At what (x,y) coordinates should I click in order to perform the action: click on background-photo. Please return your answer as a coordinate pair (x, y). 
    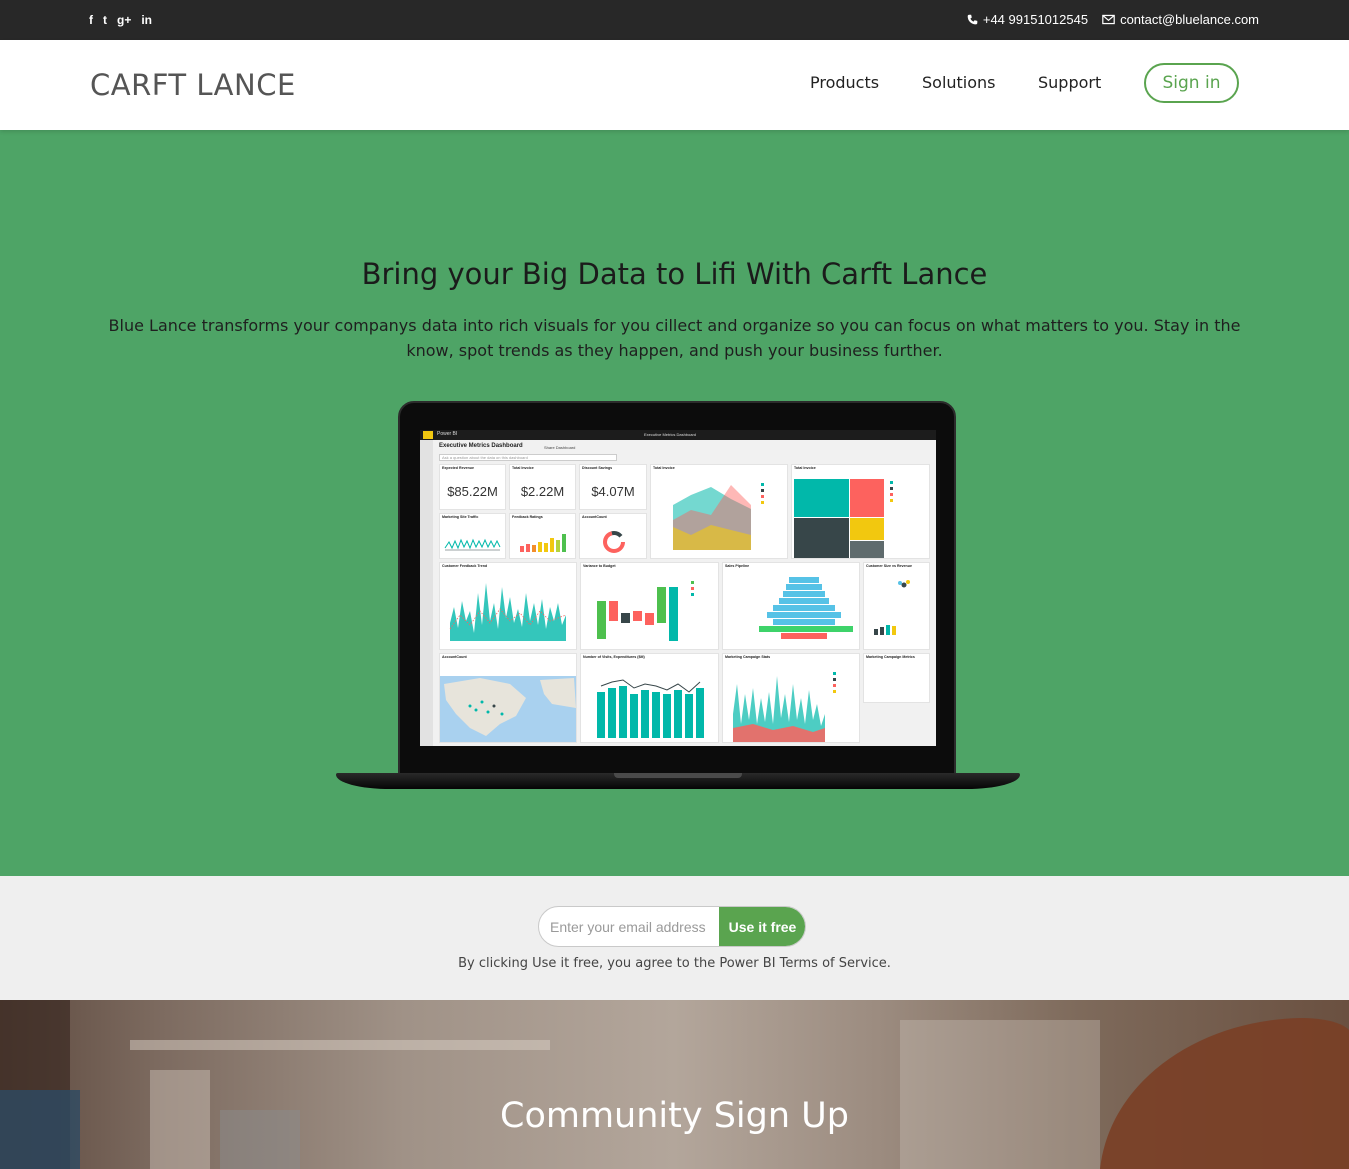
    Looking at the image, I should click on (674, 1084).